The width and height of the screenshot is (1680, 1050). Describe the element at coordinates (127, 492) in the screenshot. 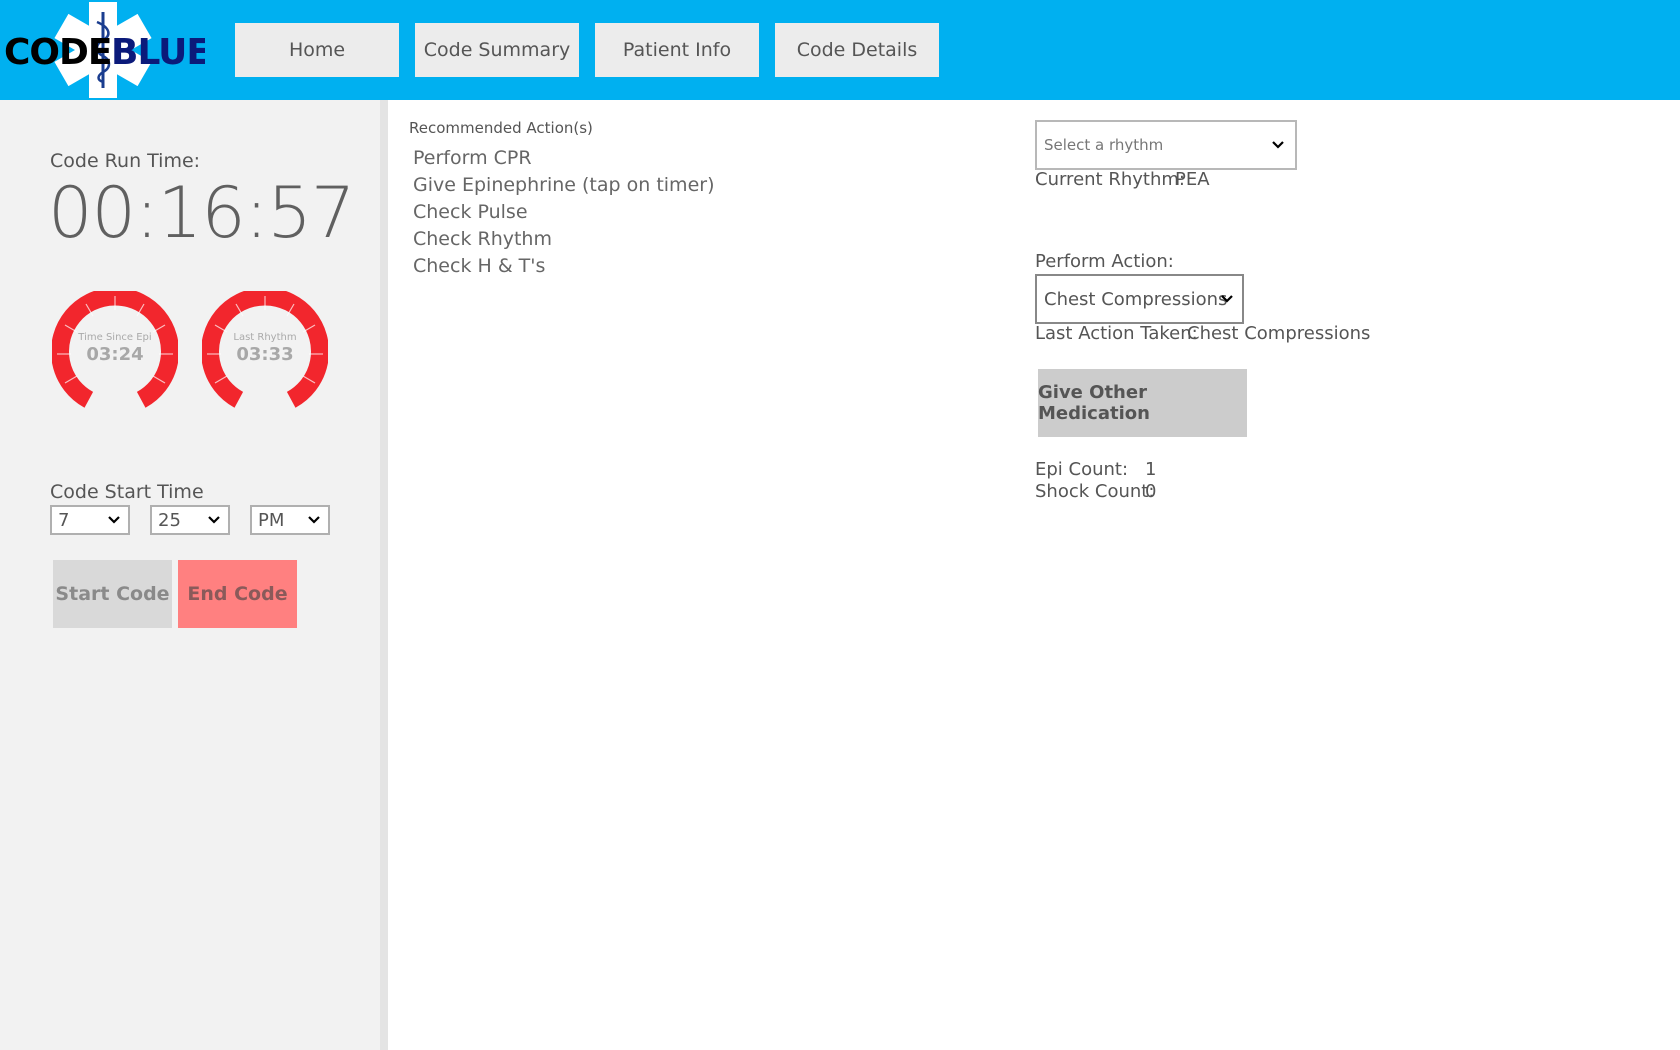

I see `code-start-time-label: Code Start Time` at that location.